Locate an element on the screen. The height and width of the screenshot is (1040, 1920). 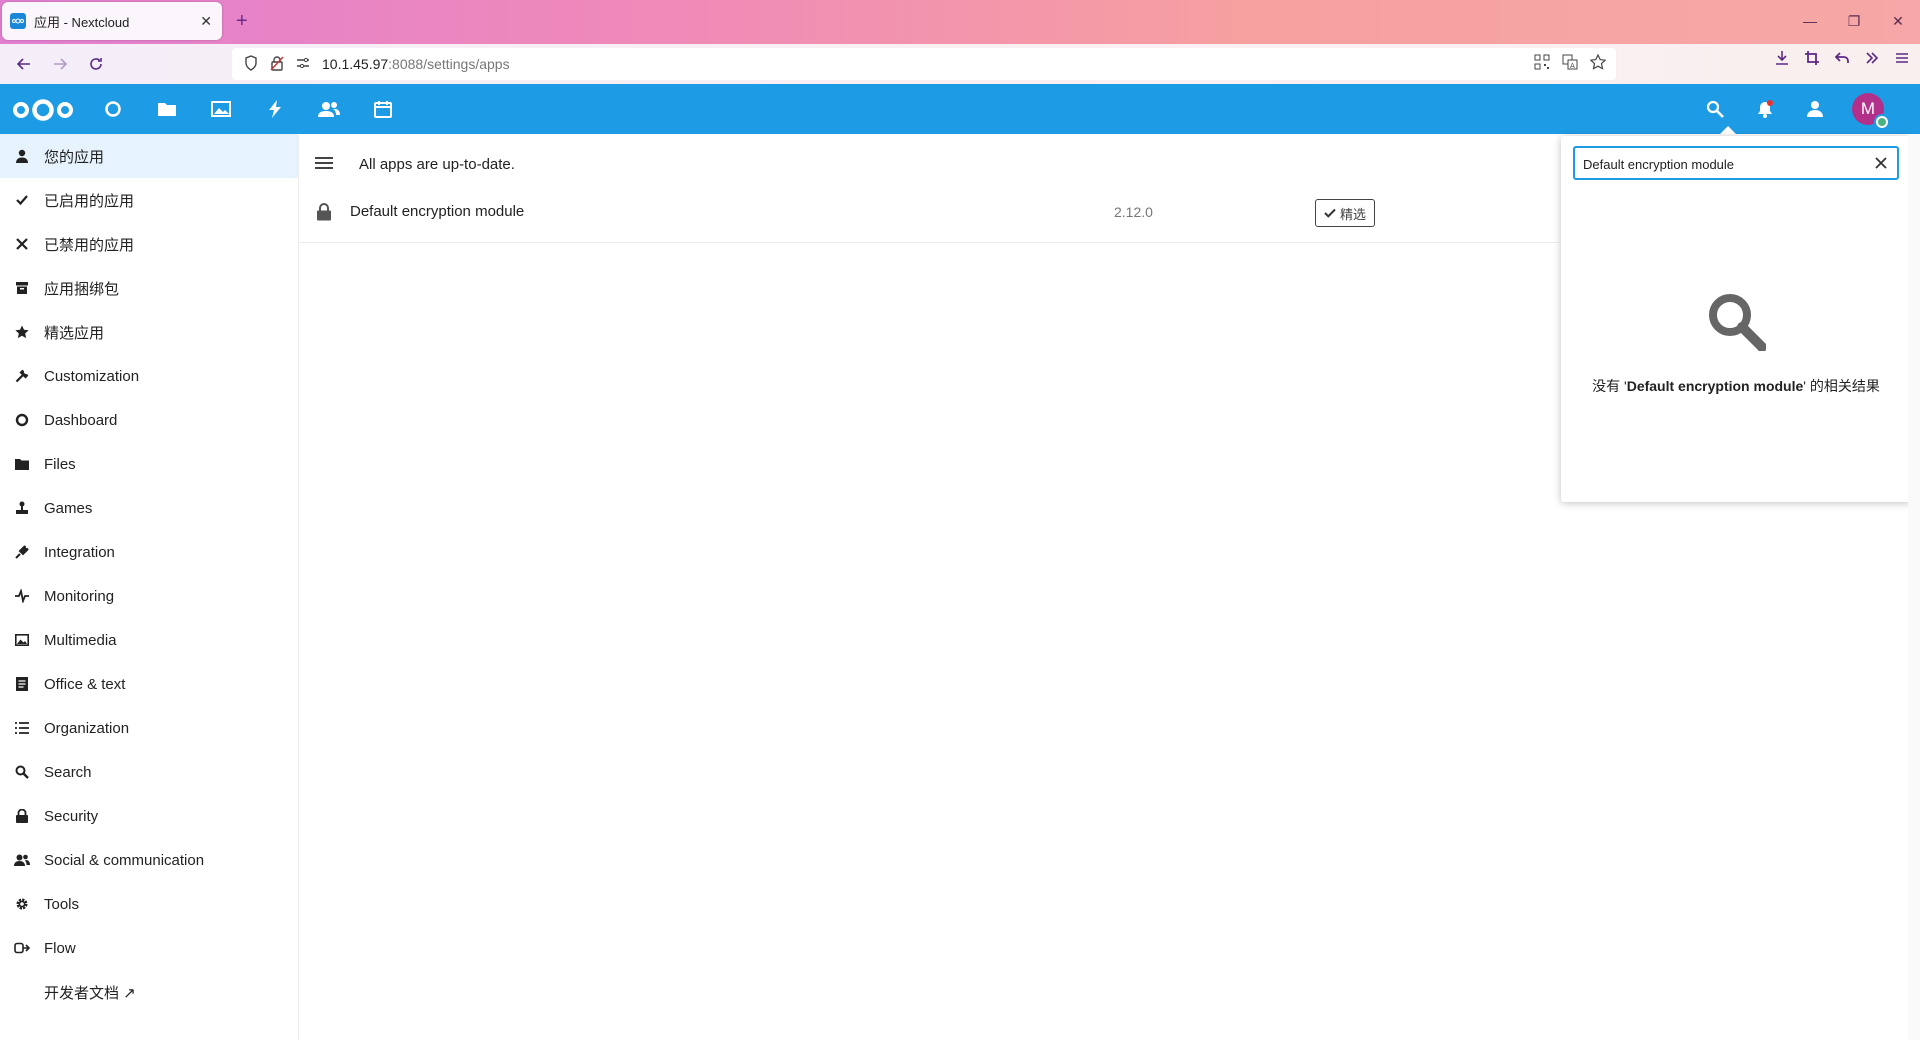
sidebar-item-search: Search is located at coordinates (149, 772).